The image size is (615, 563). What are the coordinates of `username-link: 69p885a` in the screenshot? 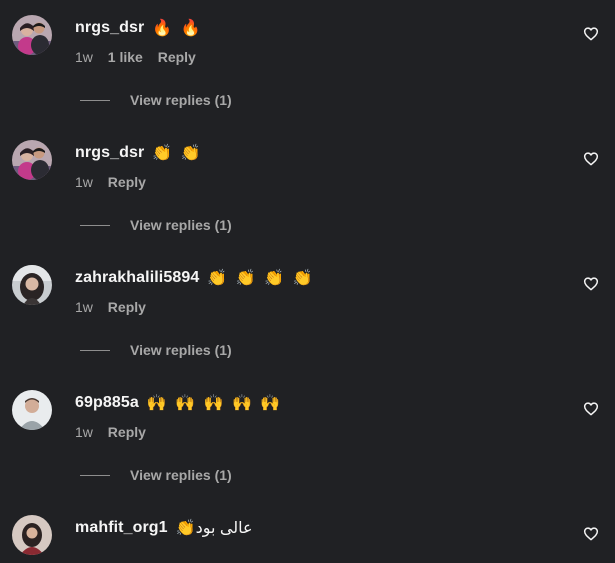 It's located at (107, 403).